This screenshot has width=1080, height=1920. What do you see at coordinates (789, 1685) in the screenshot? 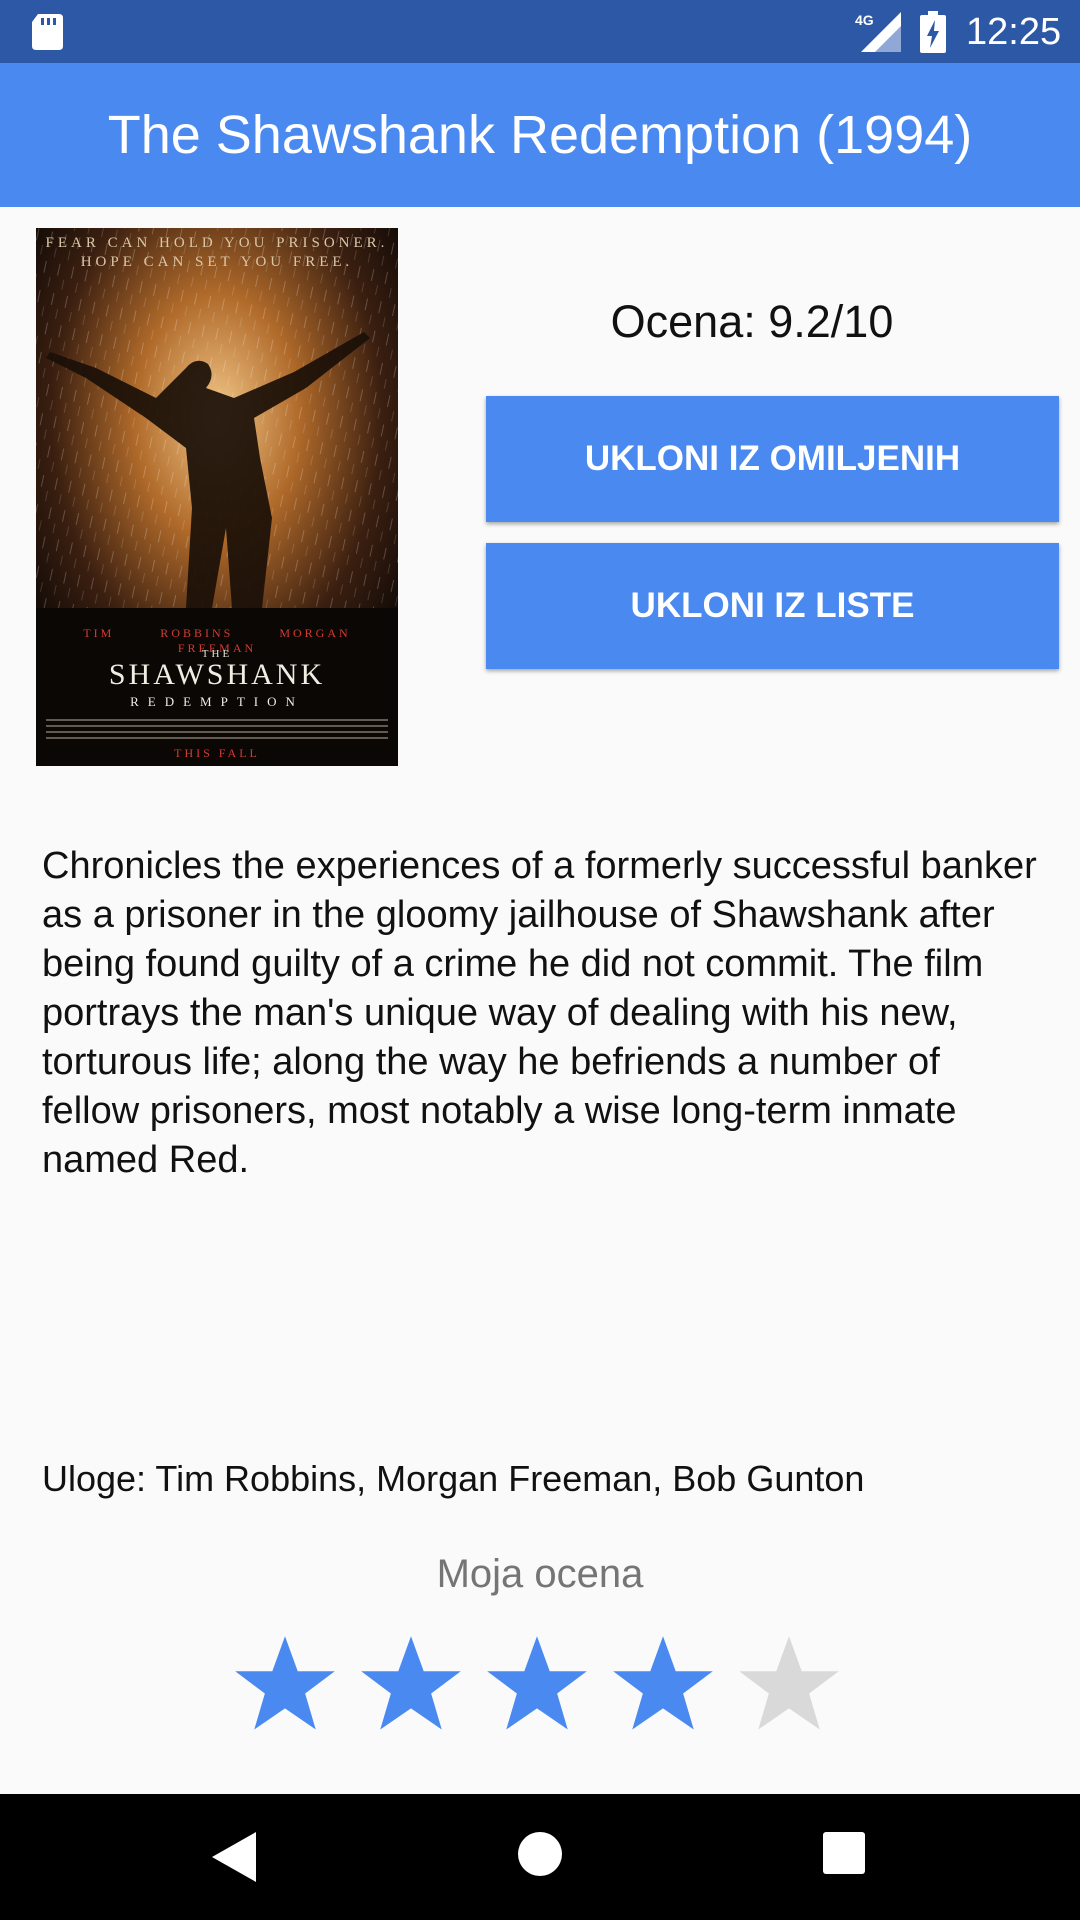
I see `star-empty-icon` at bounding box center [789, 1685].